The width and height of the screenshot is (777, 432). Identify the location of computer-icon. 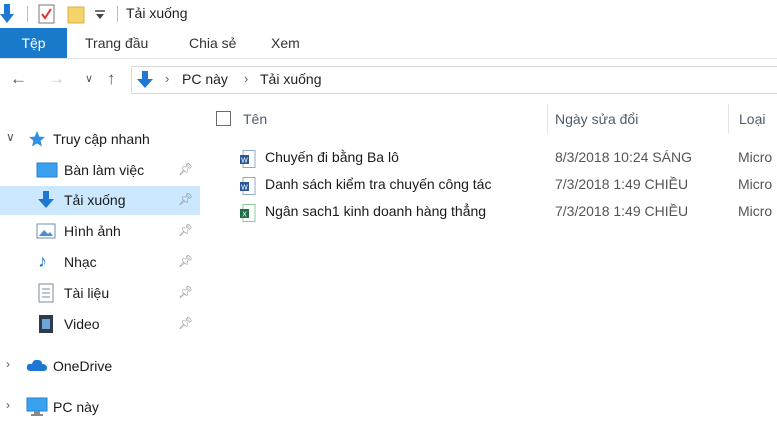
(37, 408).